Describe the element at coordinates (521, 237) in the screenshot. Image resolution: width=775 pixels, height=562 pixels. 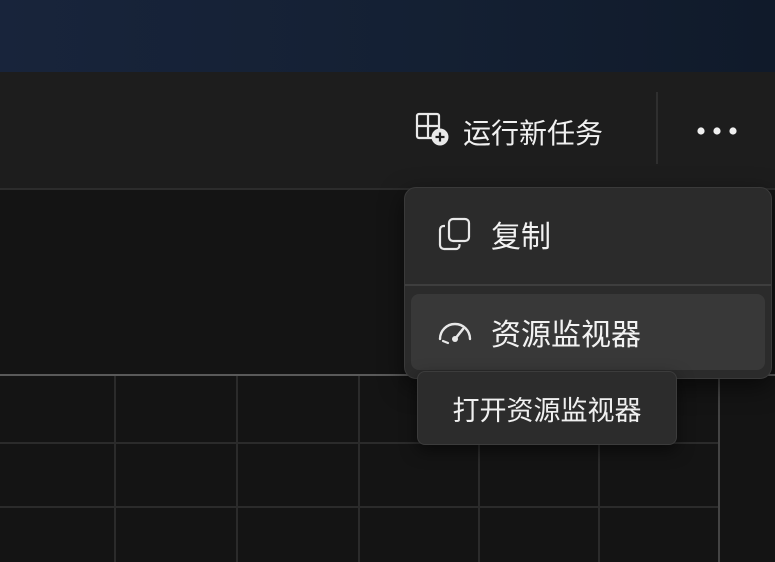
I see `menu-item-copy-label: 复制` at that location.